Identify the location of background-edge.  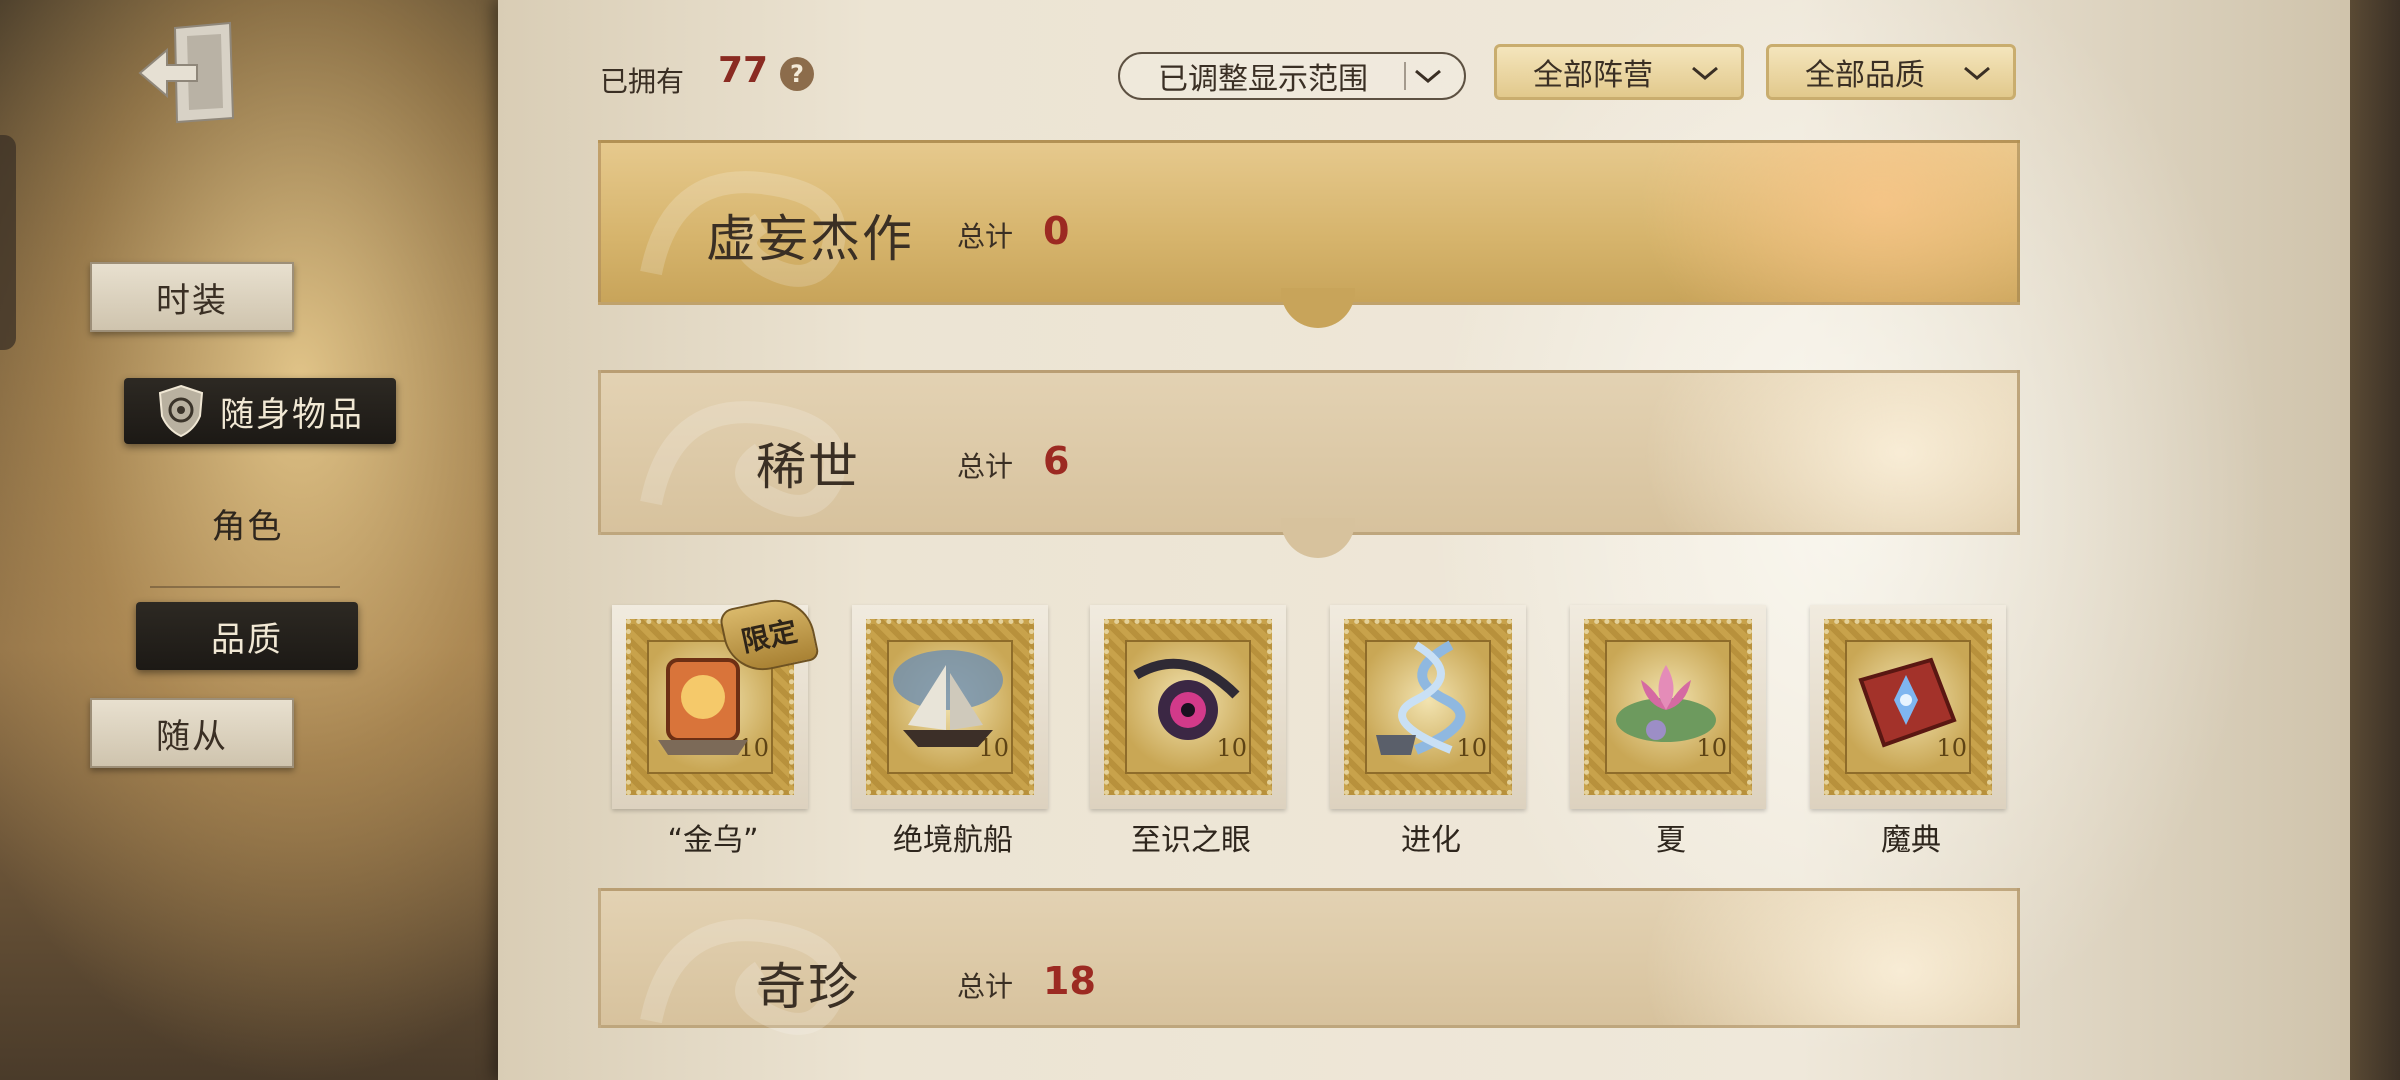
(2375, 540).